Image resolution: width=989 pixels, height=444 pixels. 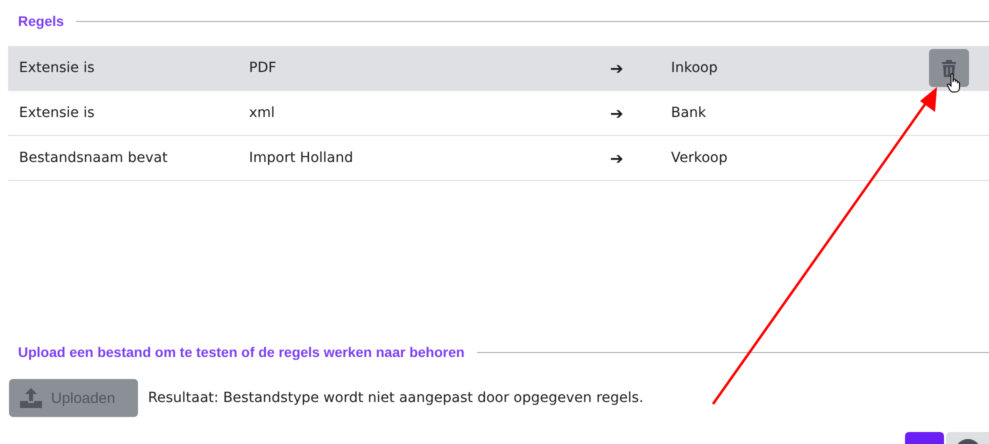 I want to click on target-text: Verkoop, so click(x=699, y=158).